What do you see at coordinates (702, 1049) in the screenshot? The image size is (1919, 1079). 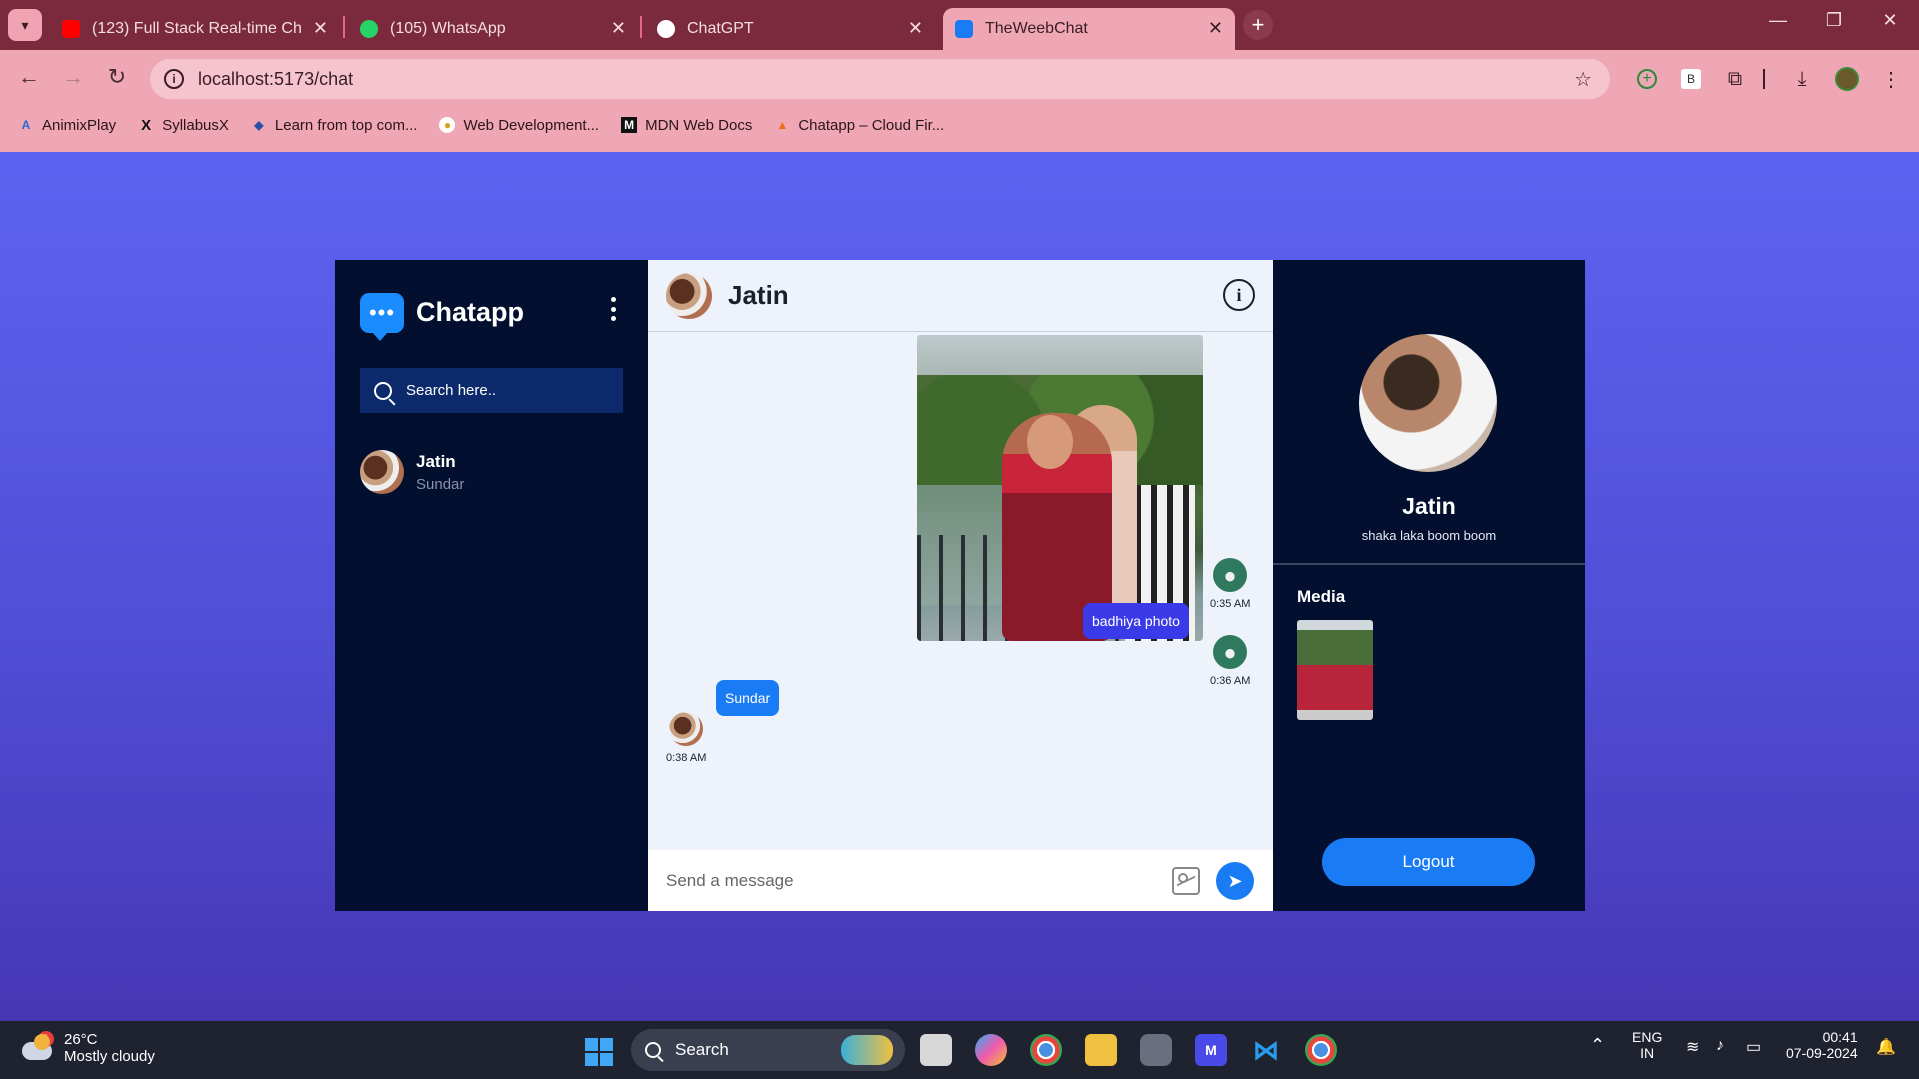 I see `taskbar-search-label: Search` at bounding box center [702, 1049].